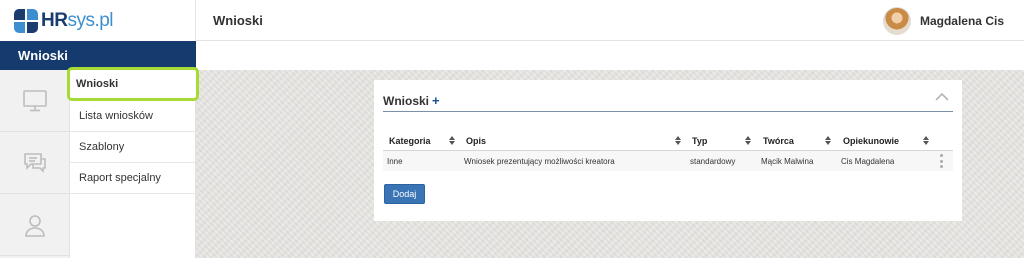 The image size is (1024, 258). I want to click on sidebar-header: Wnioski, so click(98, 55).